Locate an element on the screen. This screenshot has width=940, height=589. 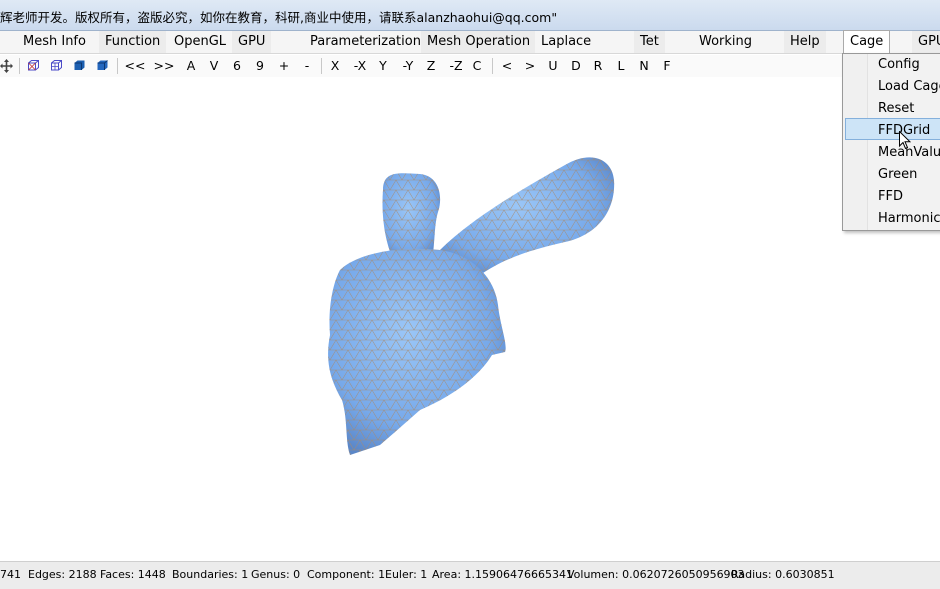
cage-item-ffd: FFD is located at coordinates (890, 197).